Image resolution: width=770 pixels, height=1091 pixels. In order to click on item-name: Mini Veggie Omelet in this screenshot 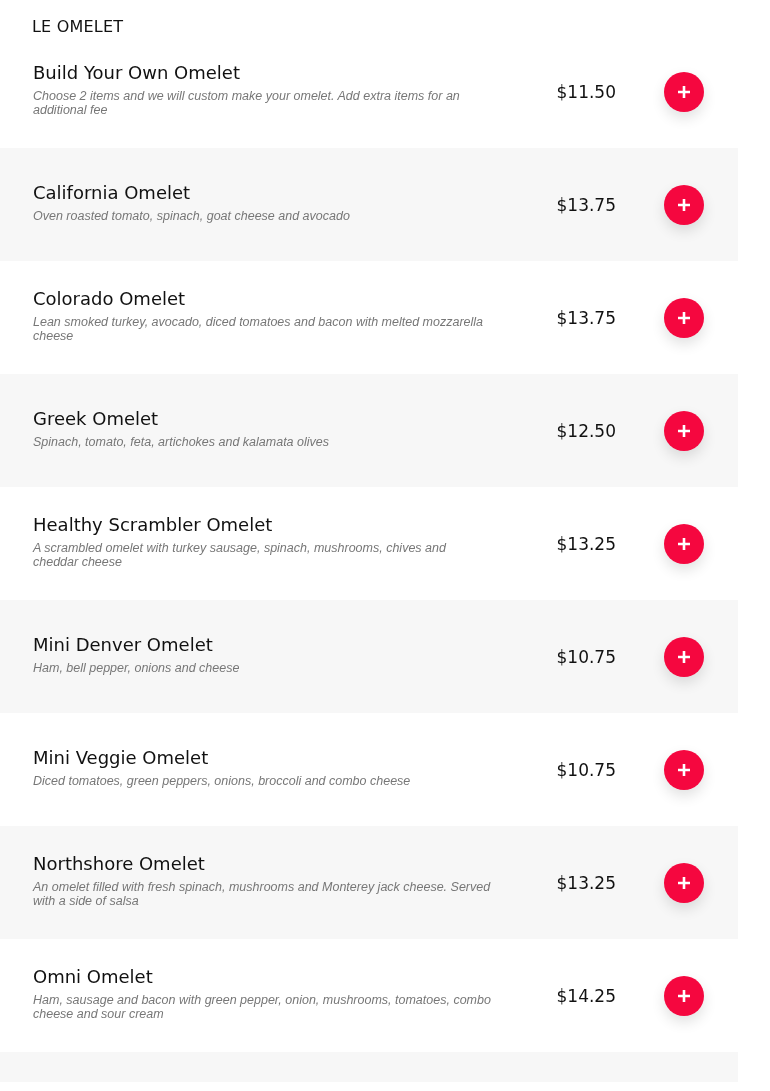, I will do `click(121, 757)`.